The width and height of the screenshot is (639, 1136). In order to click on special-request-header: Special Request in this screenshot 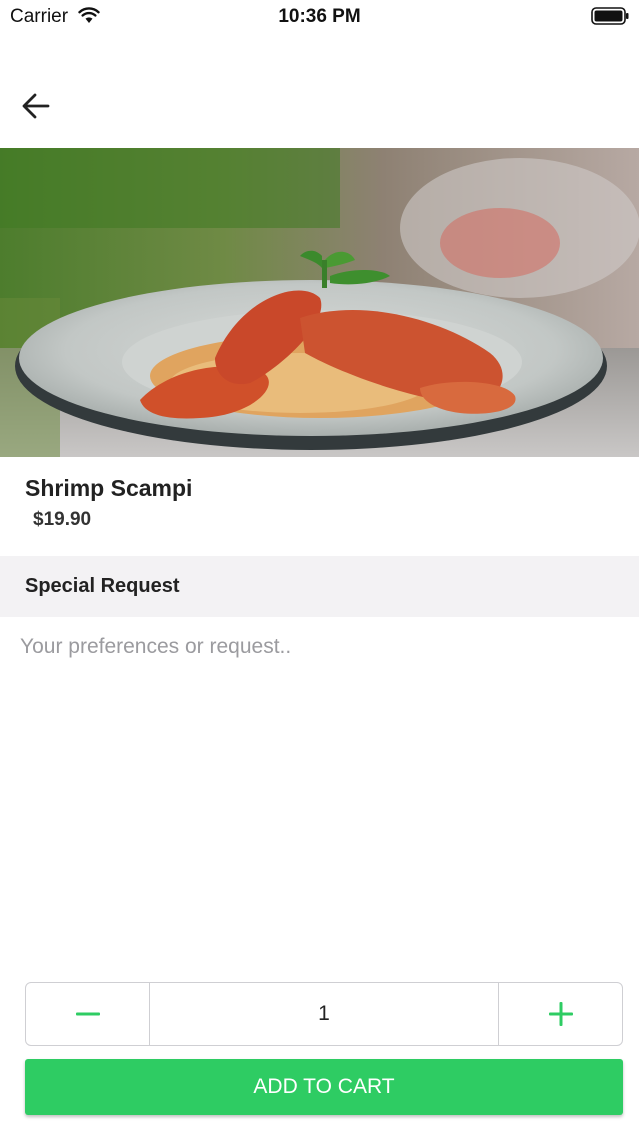, I will do `click(319, 586)`.